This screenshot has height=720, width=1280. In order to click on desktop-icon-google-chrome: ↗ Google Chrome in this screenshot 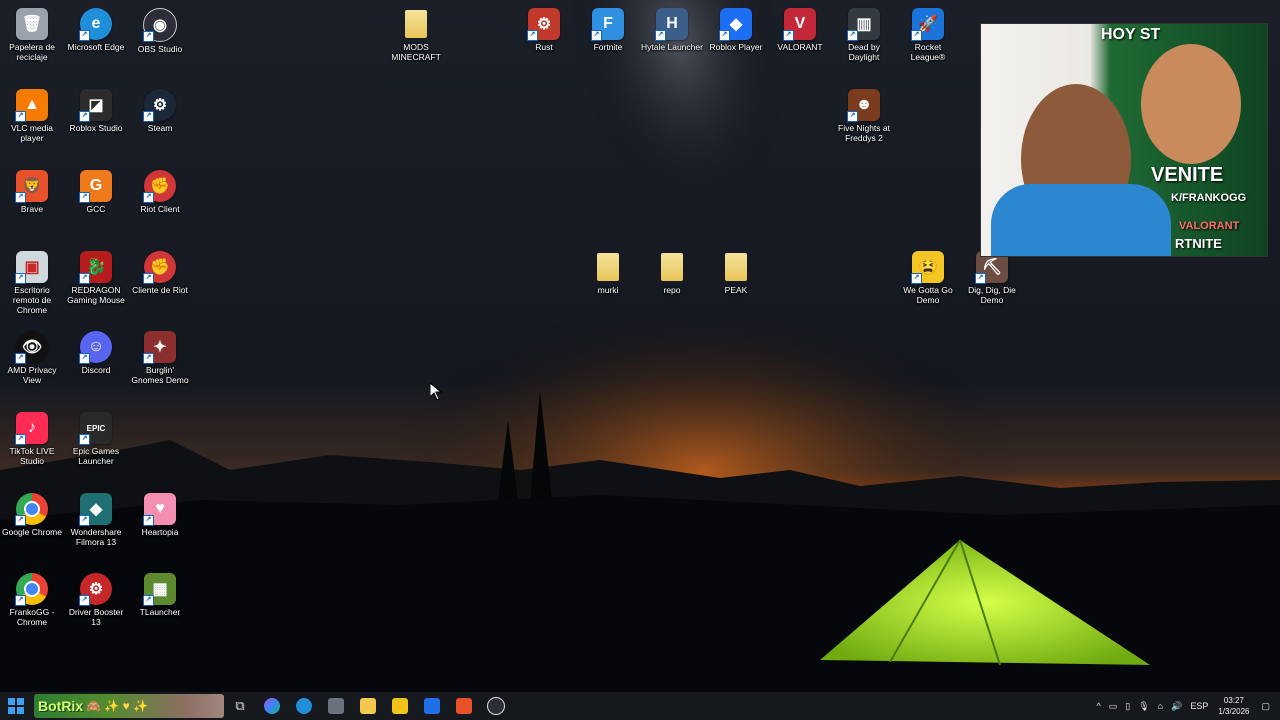, I will do `click(32, 528)`.